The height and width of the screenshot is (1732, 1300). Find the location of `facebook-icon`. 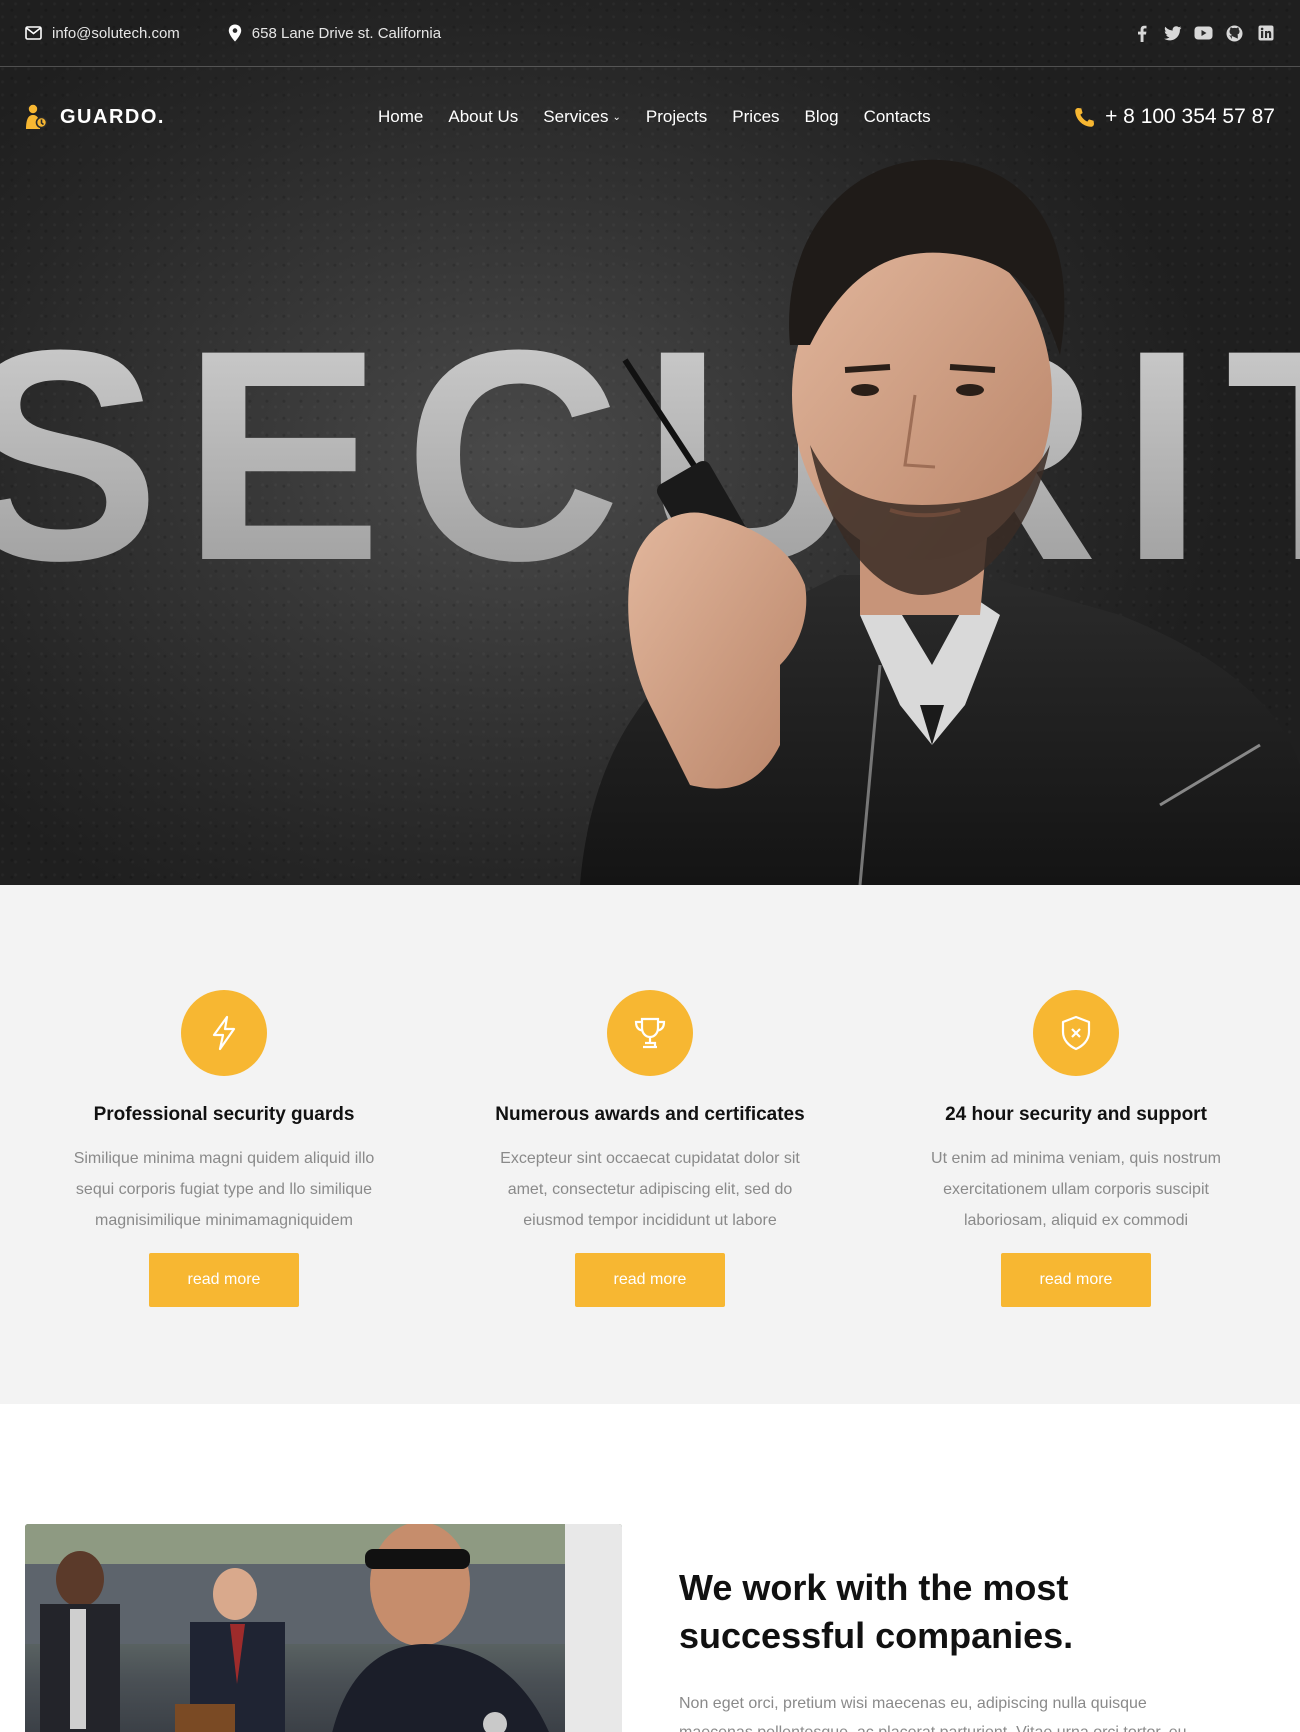

facebook-icon is located at coordinates (1141, 33).